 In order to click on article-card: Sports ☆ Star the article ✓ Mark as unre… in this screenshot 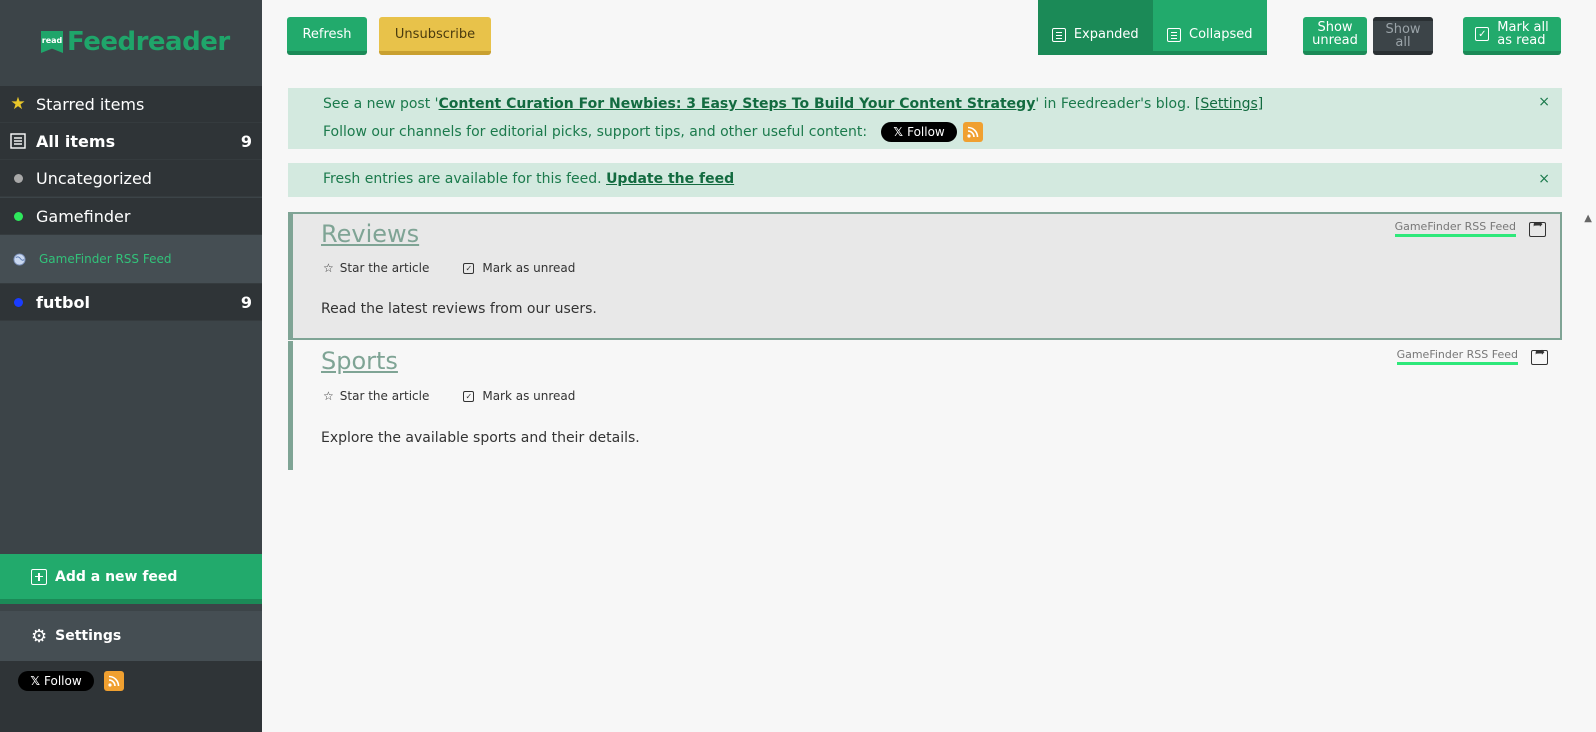, I will do `click(925, 405)`.